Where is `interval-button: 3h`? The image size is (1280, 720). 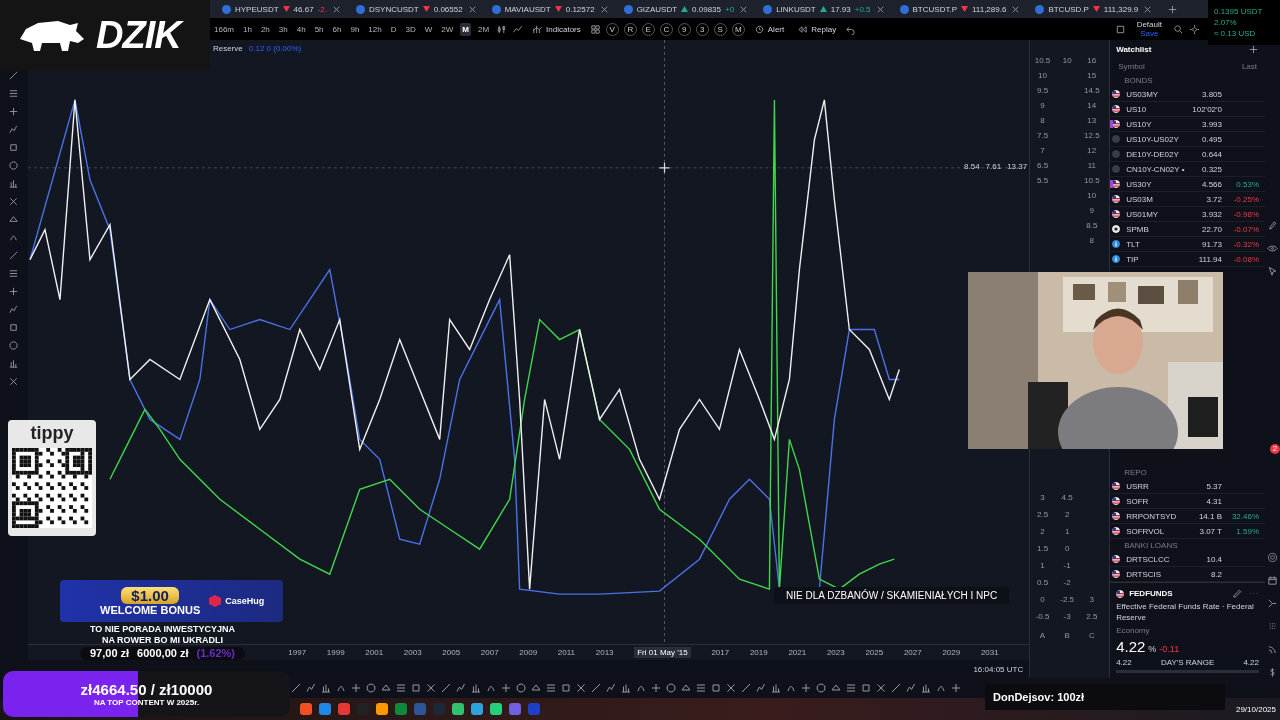 interval-button: 3h is located at coordinates (283, 29).